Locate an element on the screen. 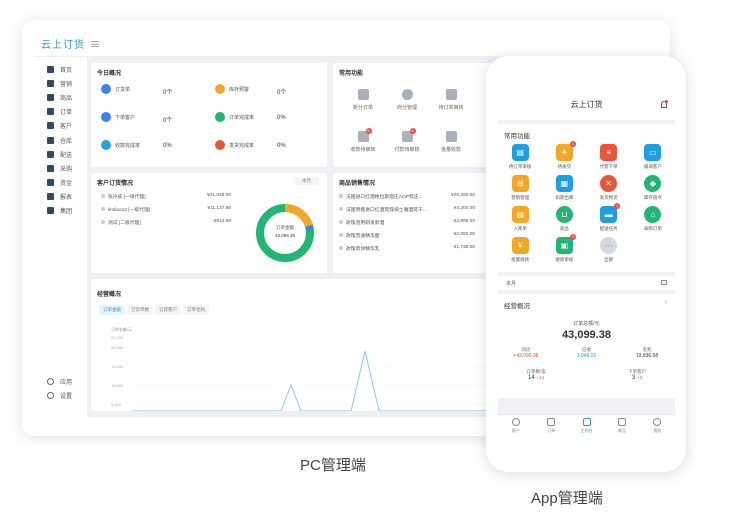 This screenshot has width=741, height=519. app-header: 云上订货 is located at coordinates (586, 105).